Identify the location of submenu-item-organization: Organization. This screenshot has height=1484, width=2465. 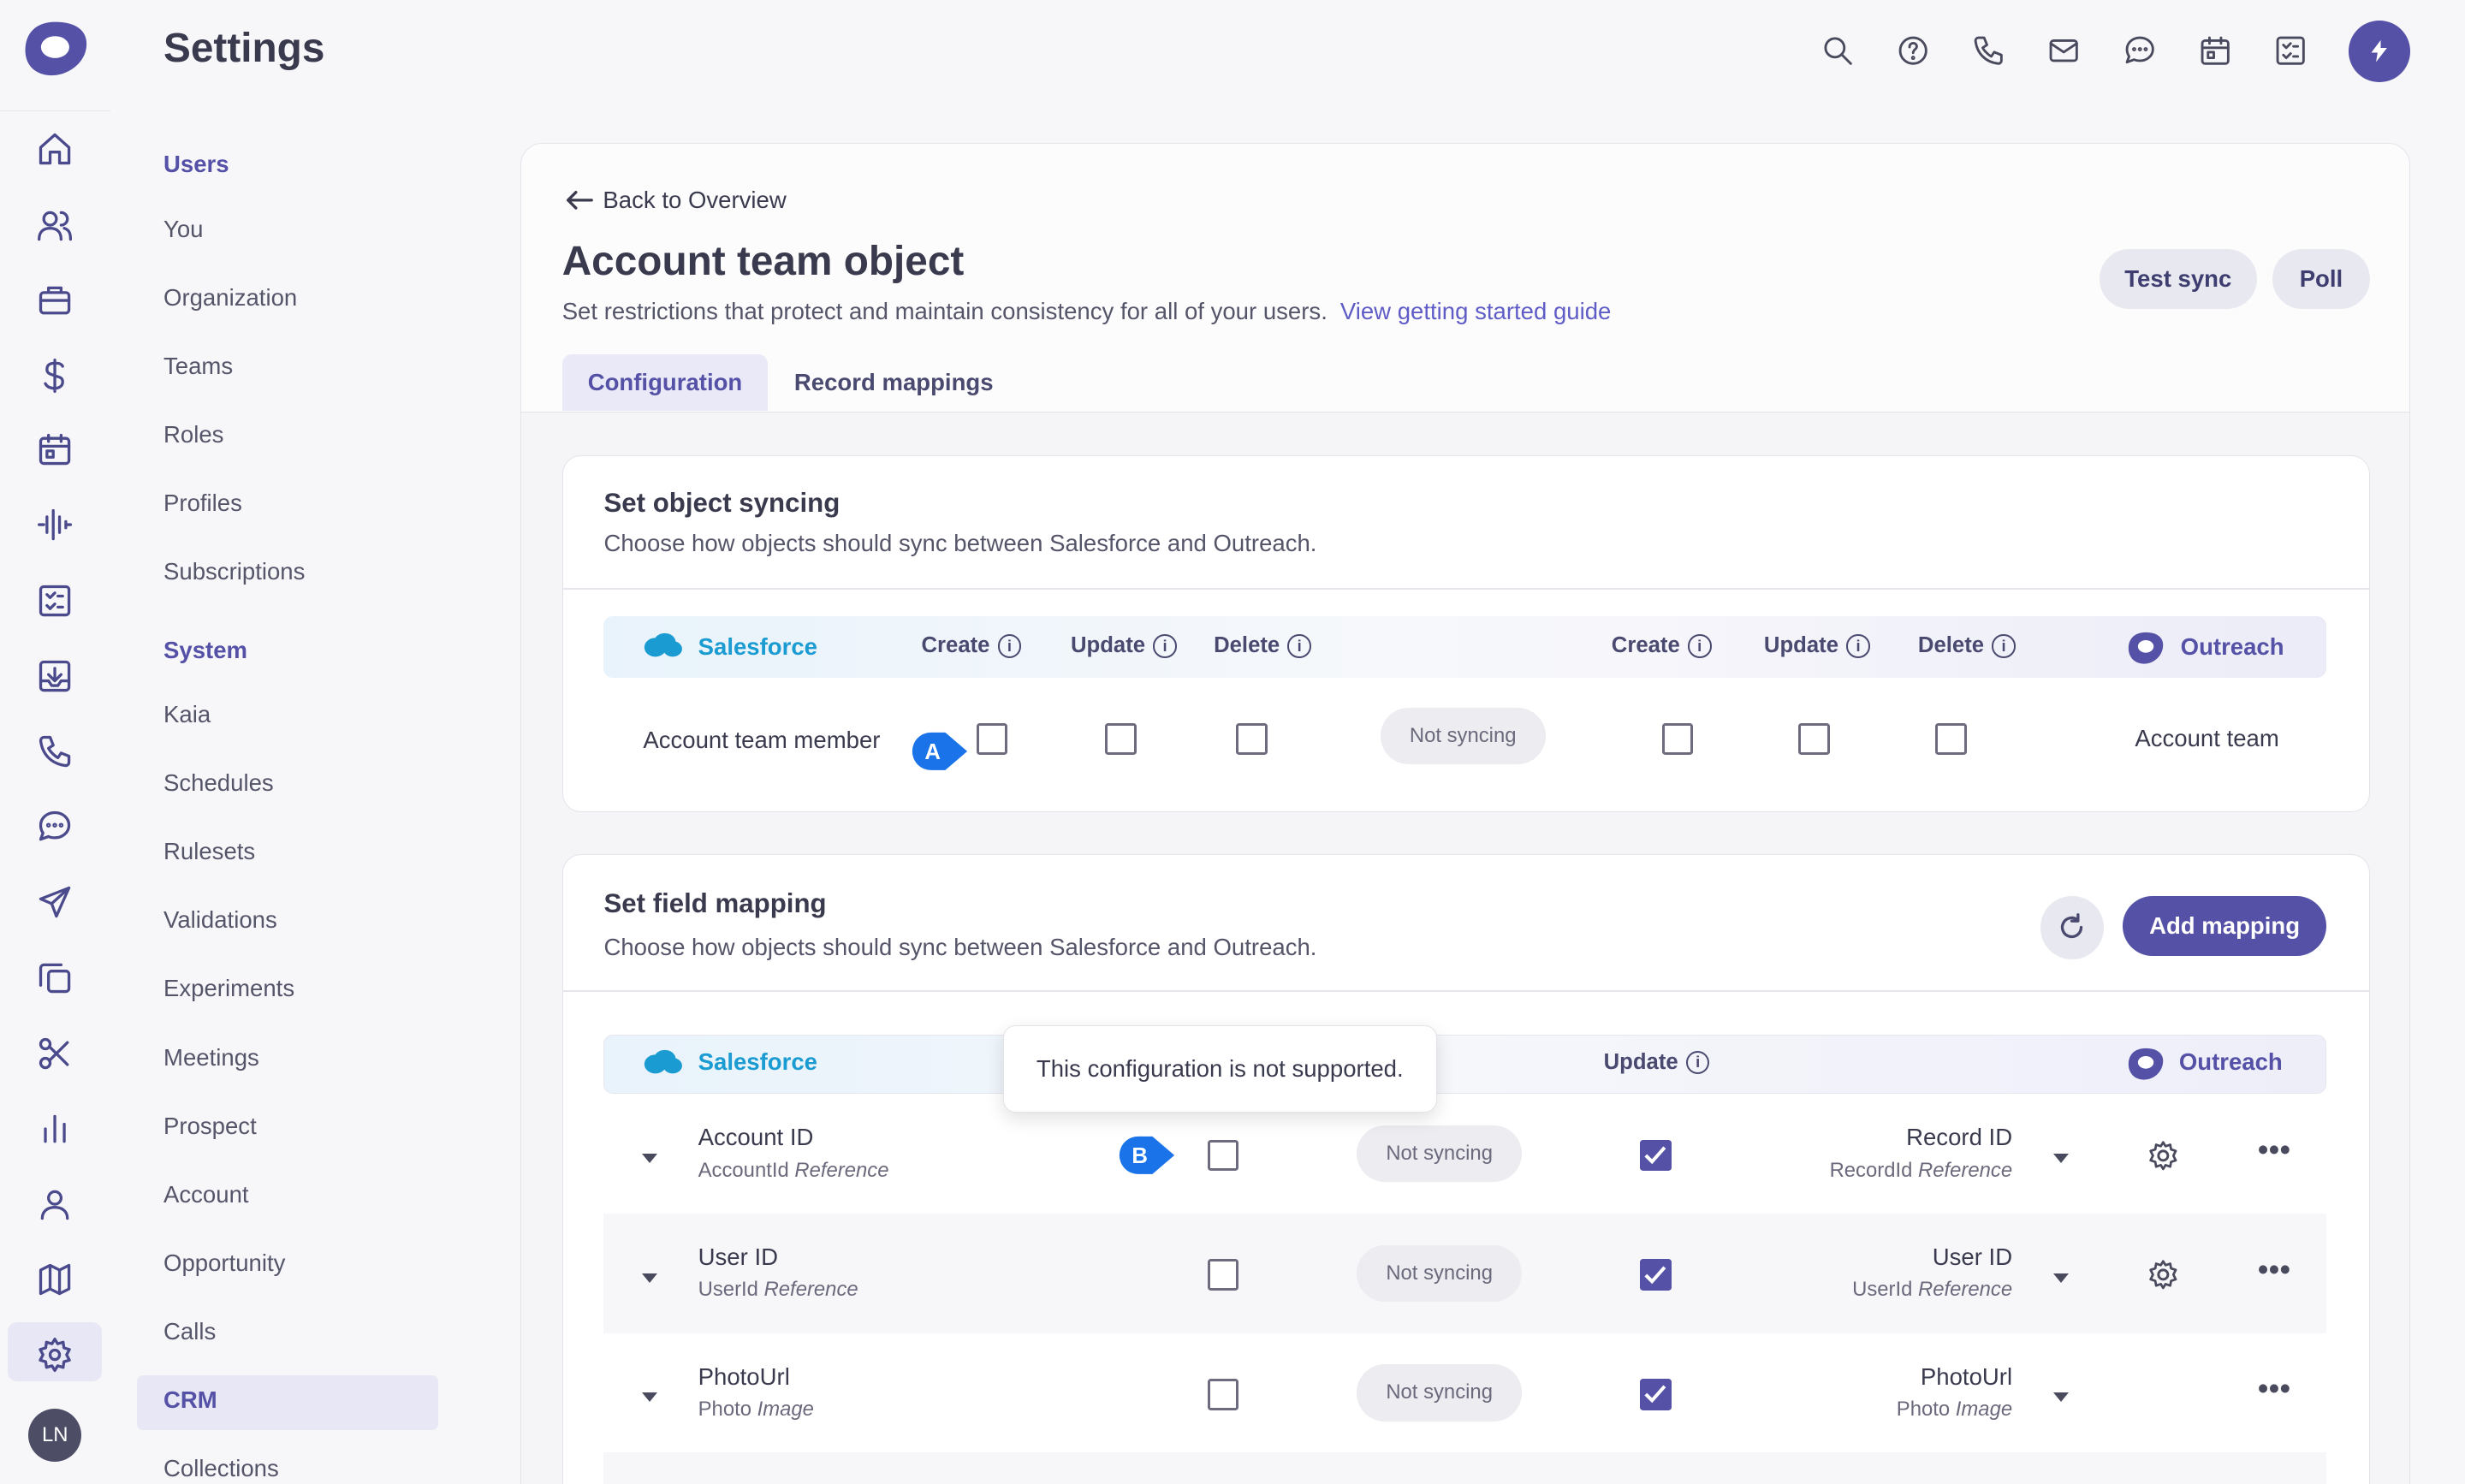
(230, 298).